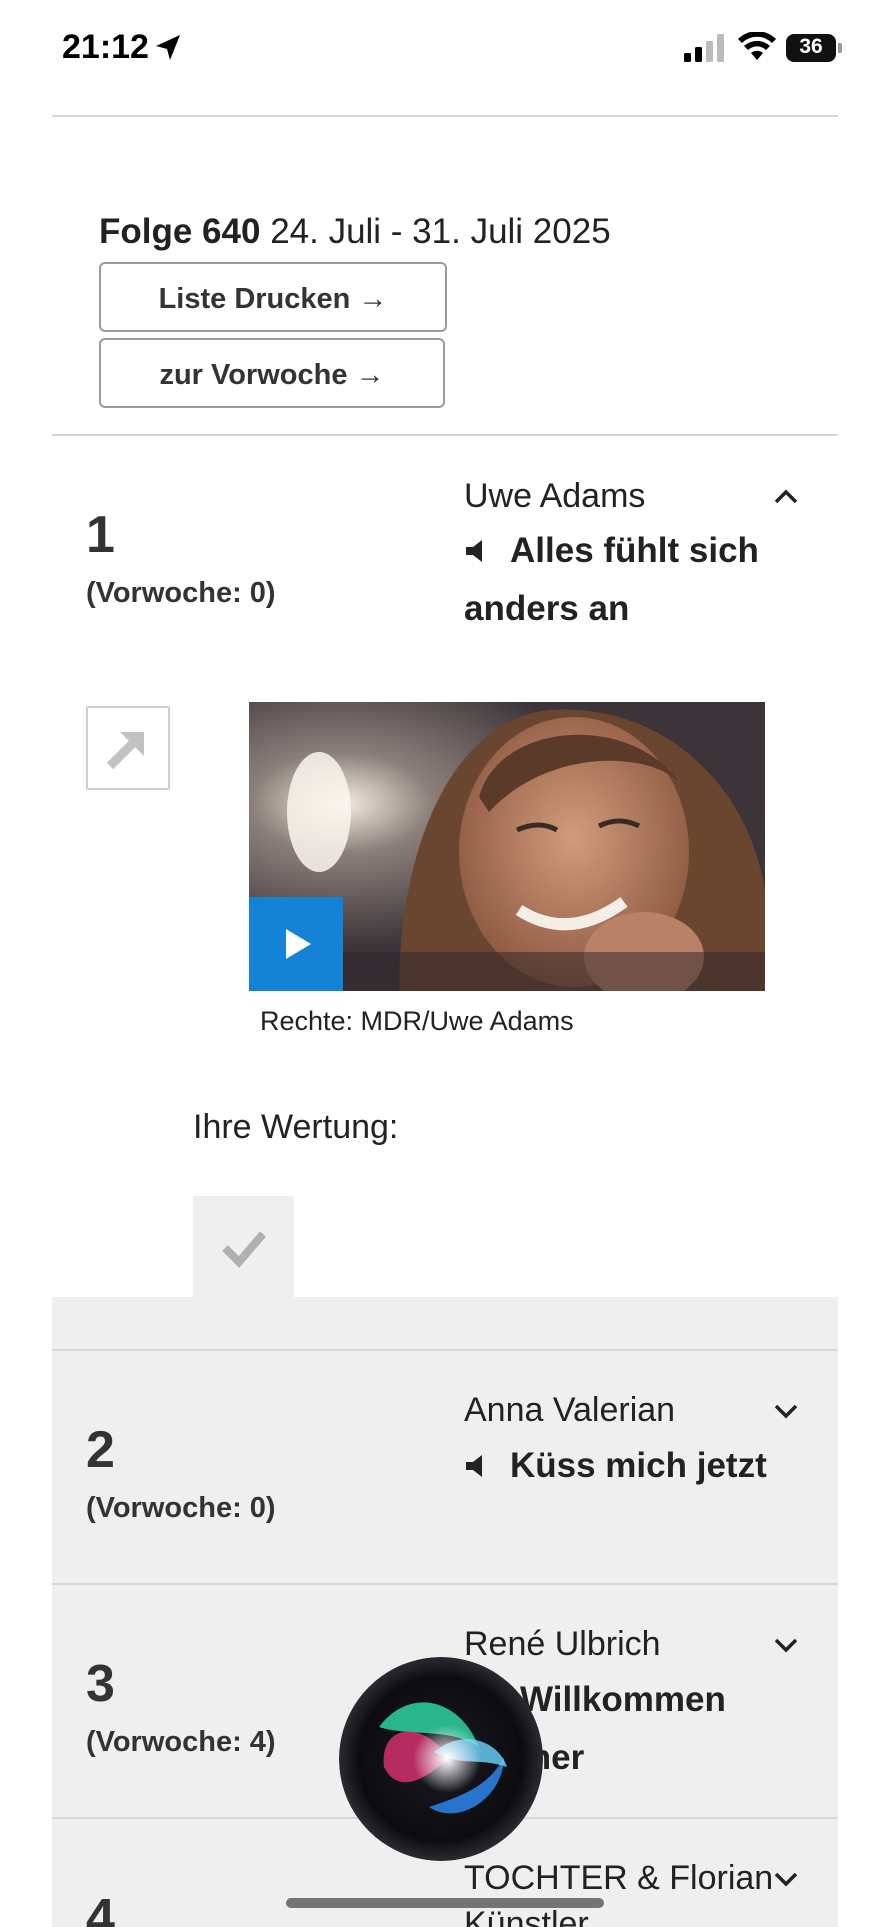 The image size is (890, 1927). I want to click on entry-title-block: Küss mich jetzt, so click(629, 1466).